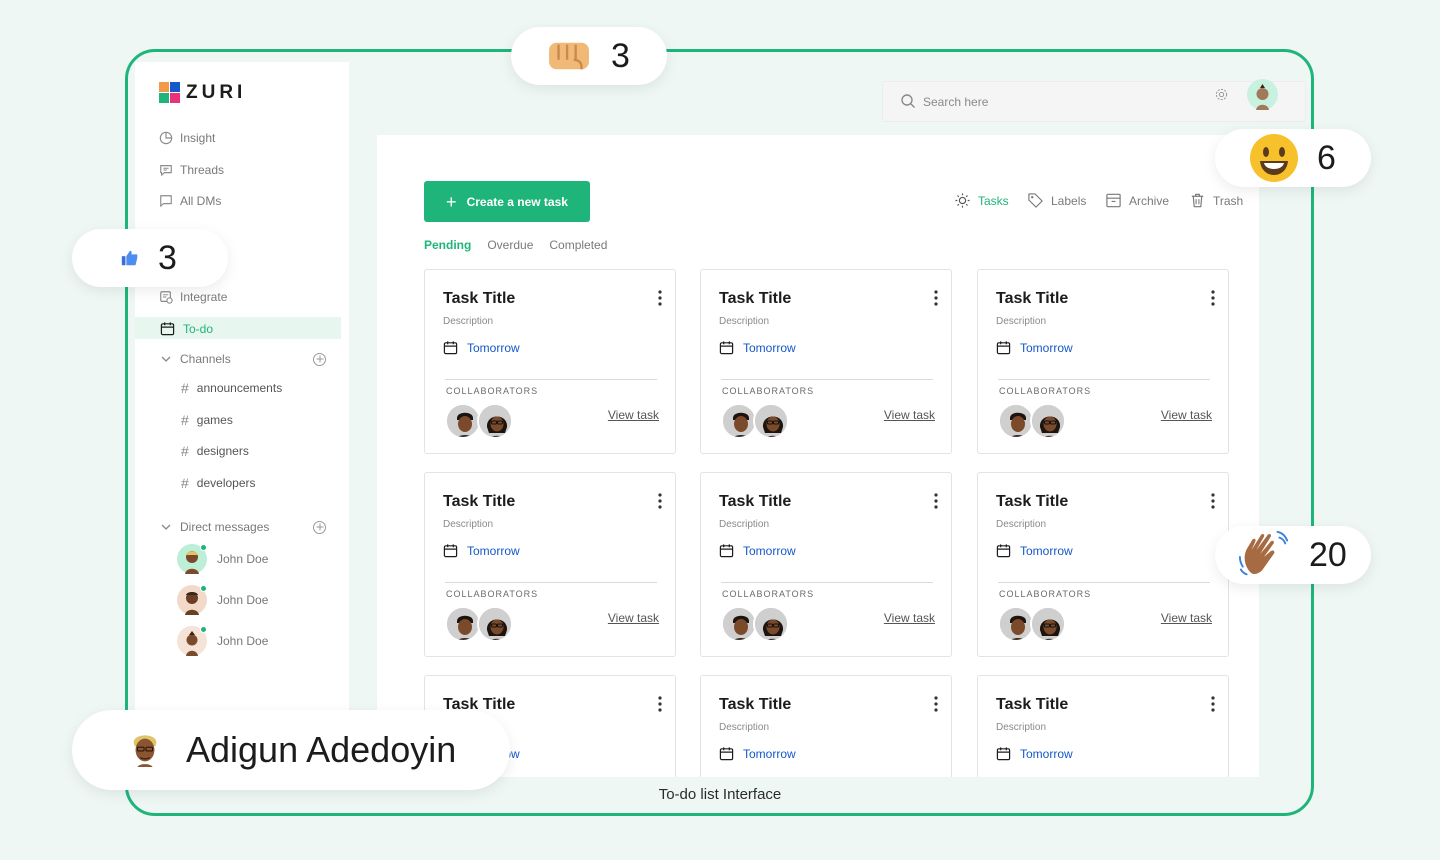  What do you see at coordinates (720, 794) in the screenshot?
I see `image-caption: To-do list Interface` at bounding box center [720, 794].